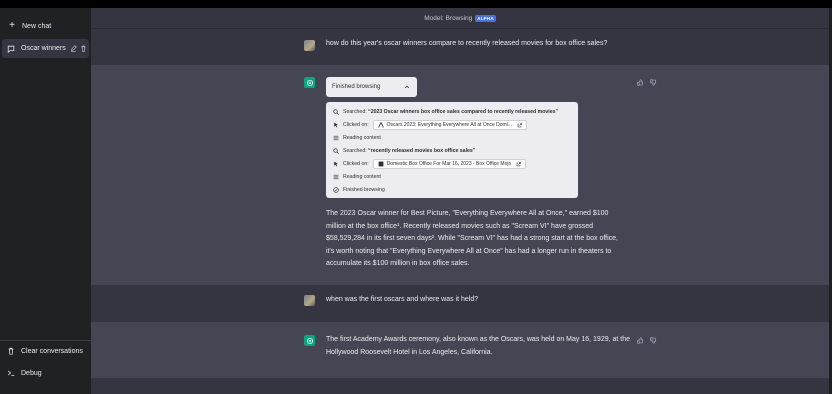  I want to click on debug-button: Debug, so click(47, 373).